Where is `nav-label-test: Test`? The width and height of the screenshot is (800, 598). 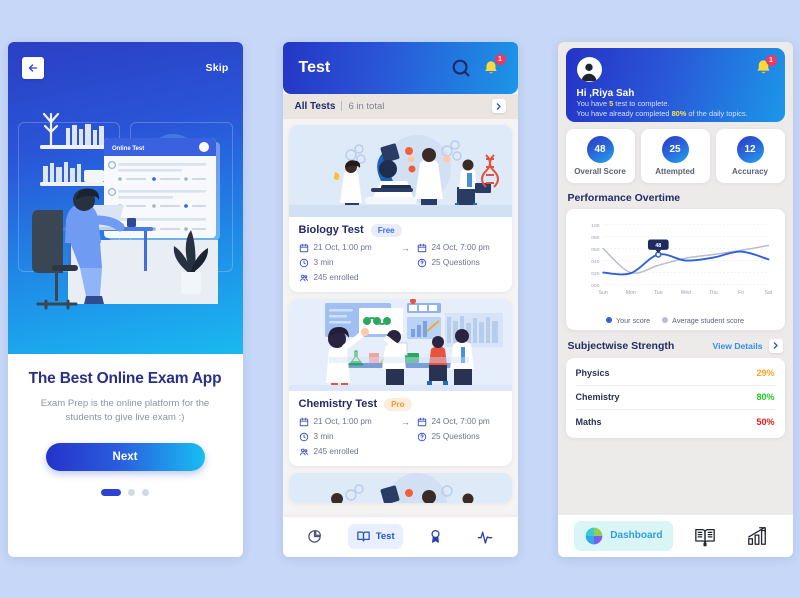
nav-label-test: Test is located at coordinates (385, 536).